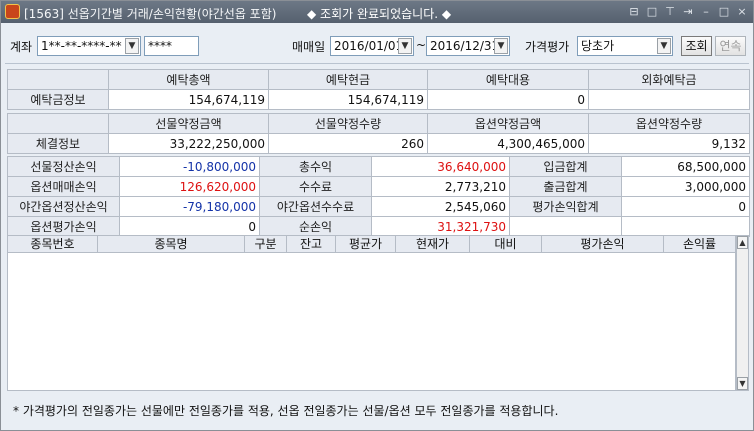  I want to click on deposit-corner, so click(58, 79).